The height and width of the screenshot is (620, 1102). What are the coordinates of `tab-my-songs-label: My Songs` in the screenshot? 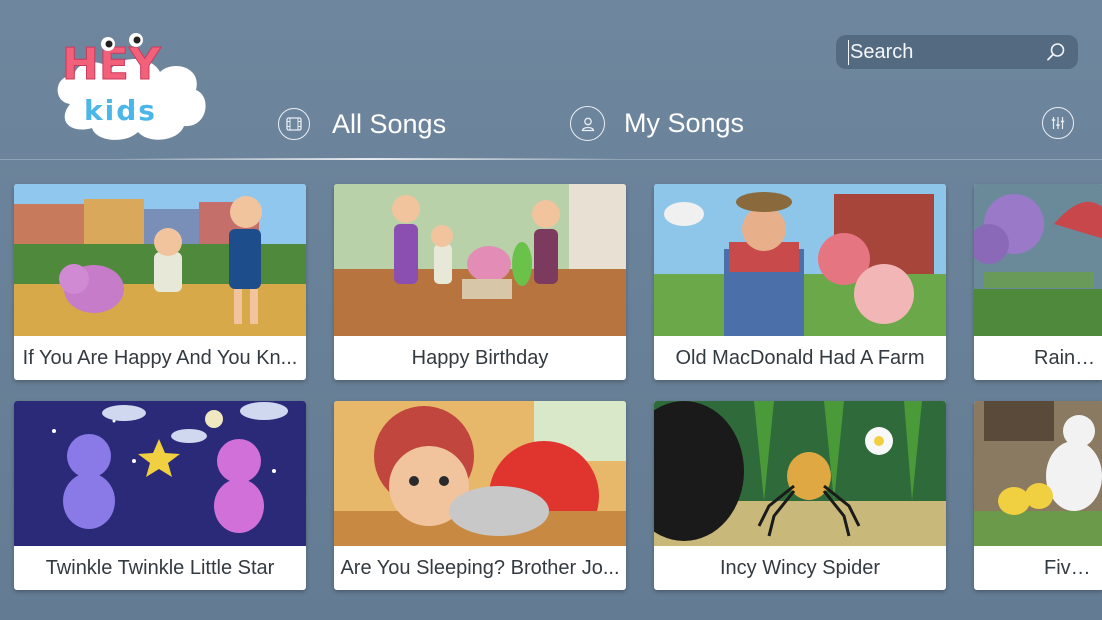 It's located at (684, 123).